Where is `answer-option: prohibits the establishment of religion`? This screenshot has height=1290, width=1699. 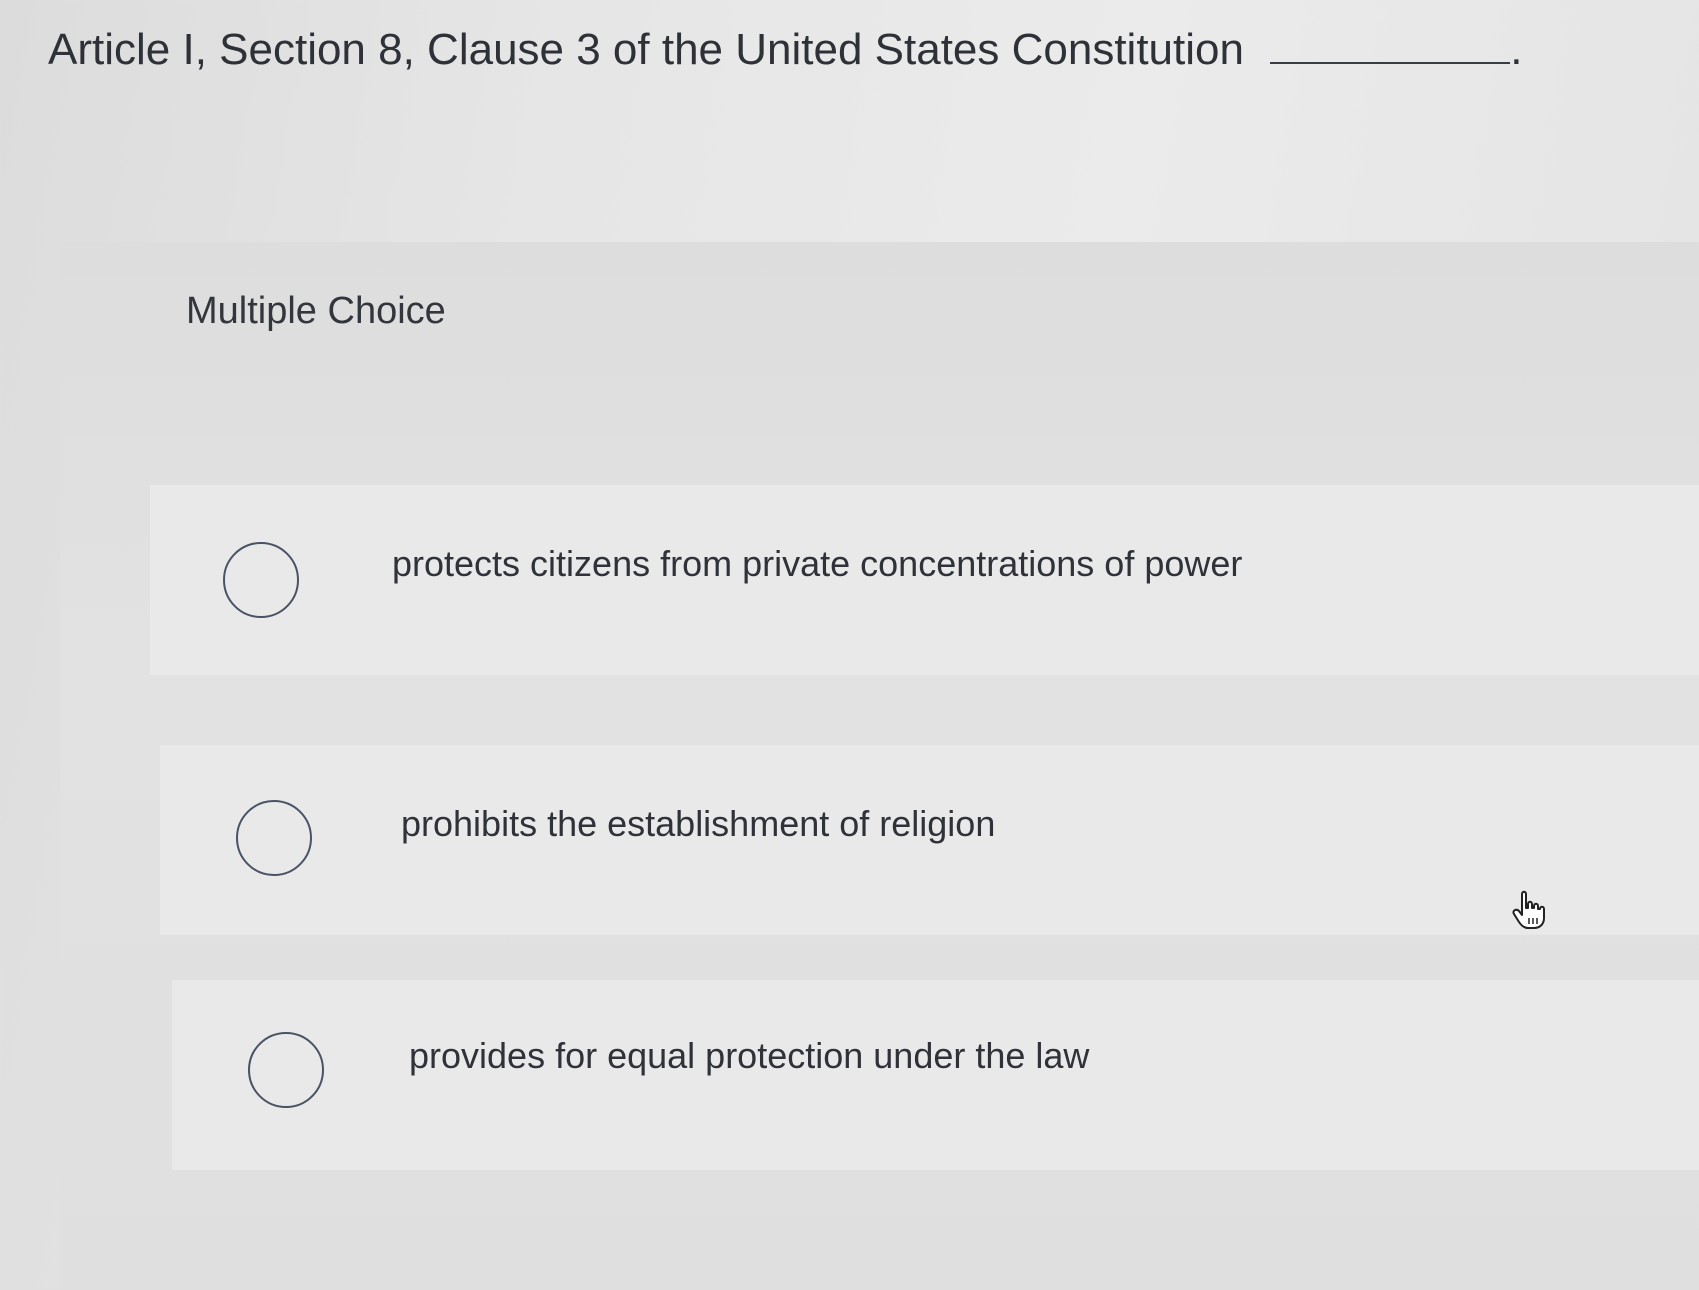
answer-option: prohibits the establishment of religion is located at coordinates (929, 840).